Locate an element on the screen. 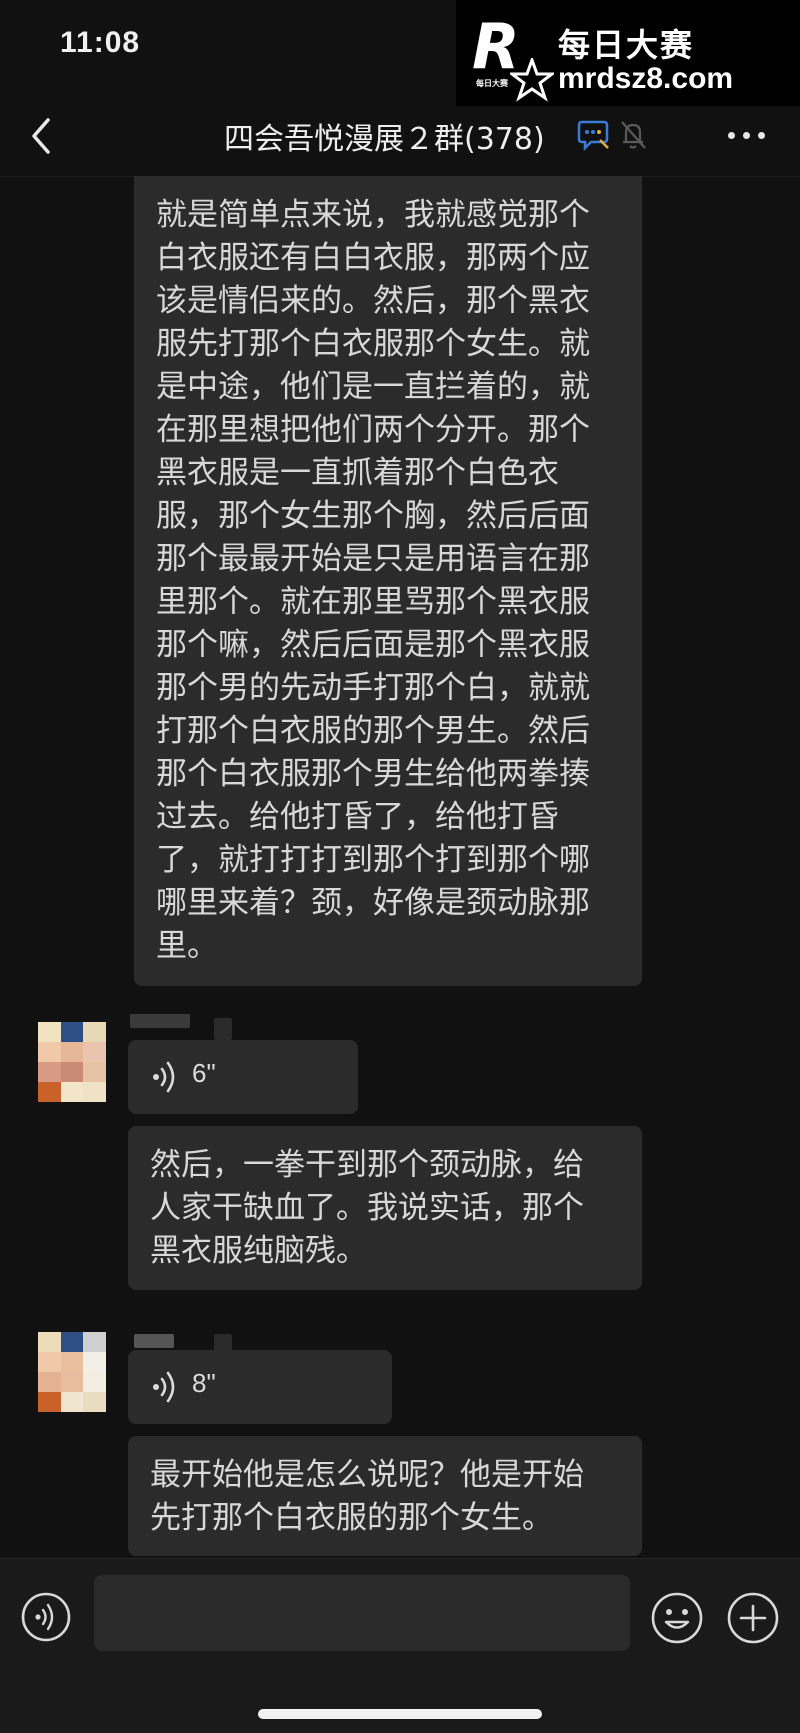 The image size is (800, 1733). plus-icon is located at coordinates (753, 1618).